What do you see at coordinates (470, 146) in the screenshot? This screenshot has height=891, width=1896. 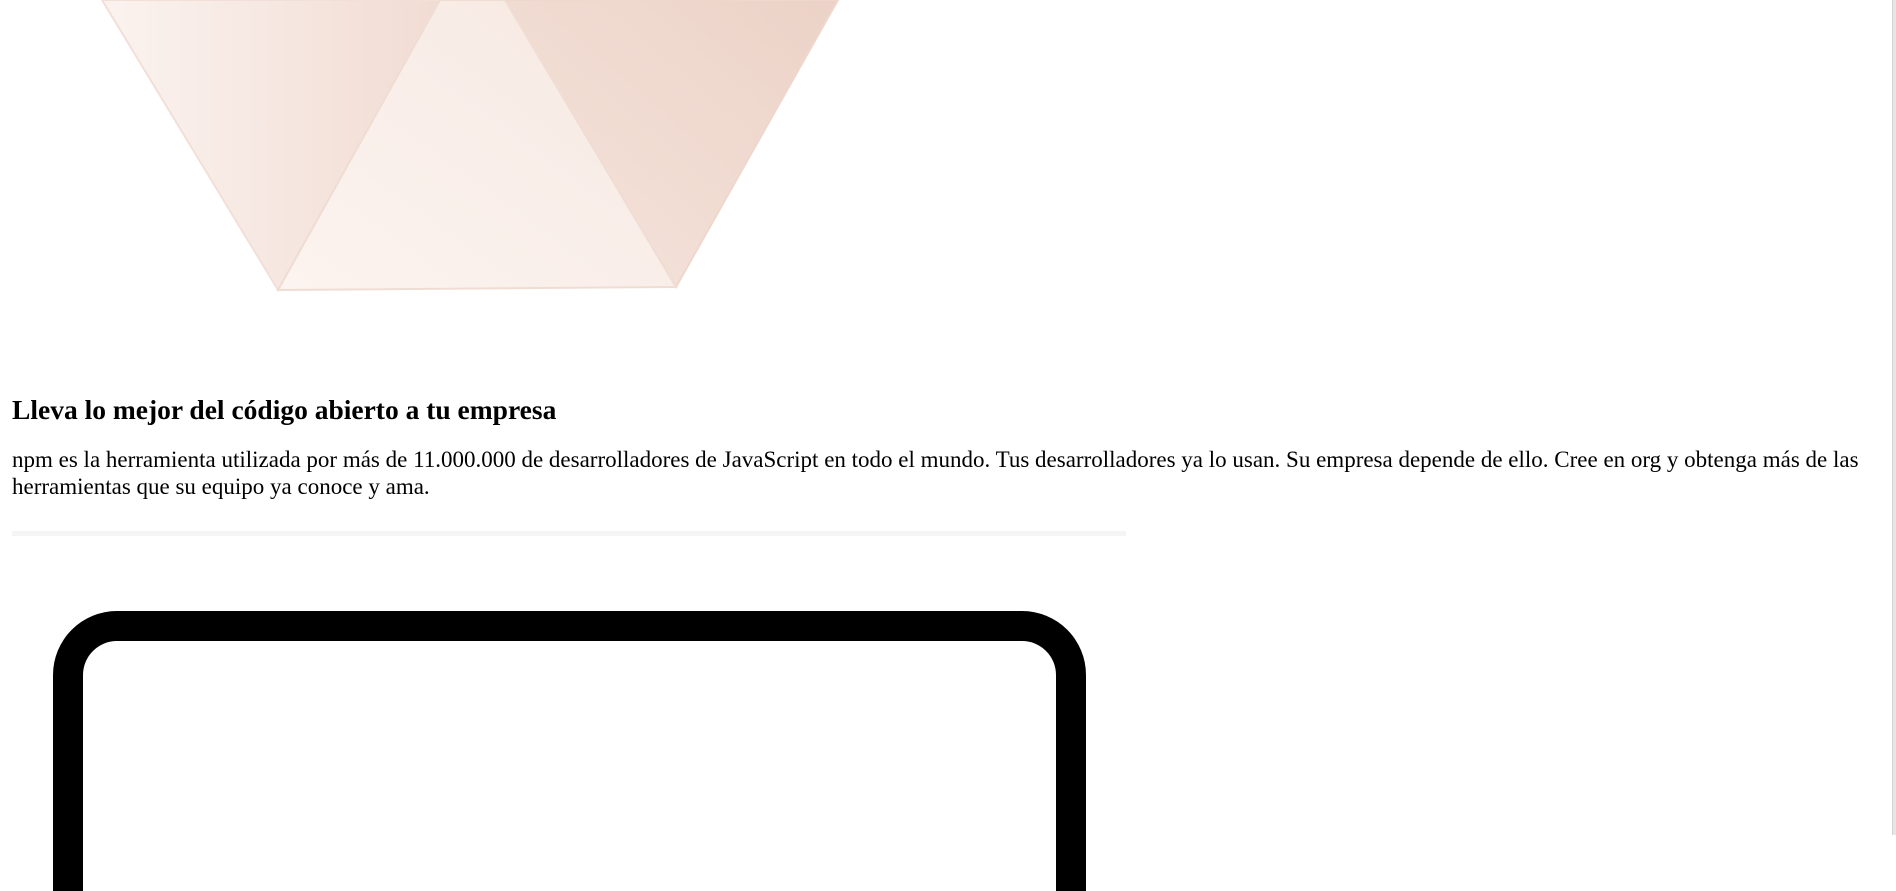 I see `hero-triangles-illustration` at bounding box center [470, 146].